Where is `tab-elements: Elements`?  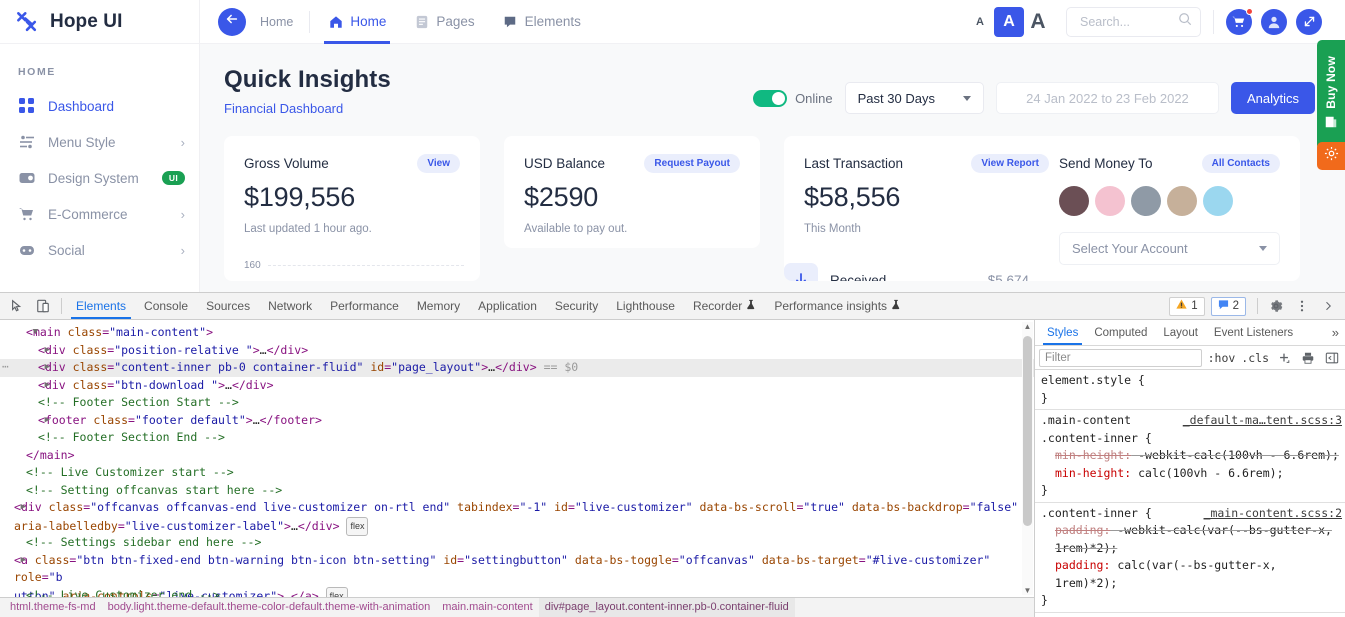 tab-elements: Elements is located at coordinates (542, 22).